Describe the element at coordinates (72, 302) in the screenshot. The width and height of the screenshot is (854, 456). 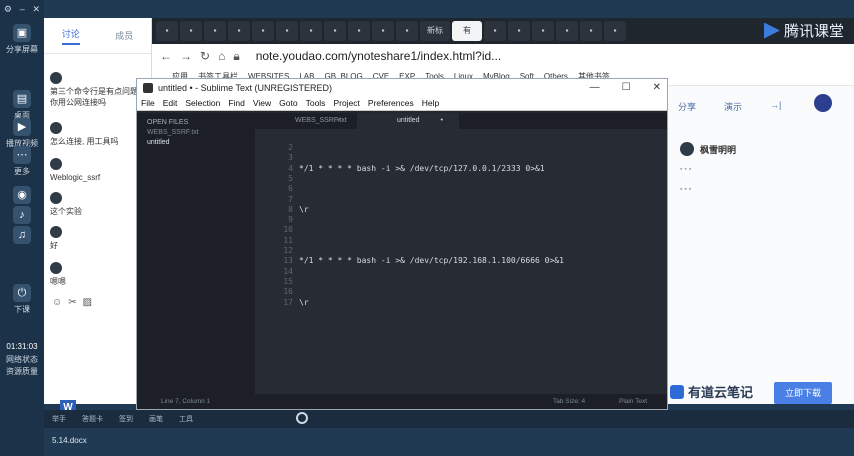
I see `scissors-icon: ✂` at that location.